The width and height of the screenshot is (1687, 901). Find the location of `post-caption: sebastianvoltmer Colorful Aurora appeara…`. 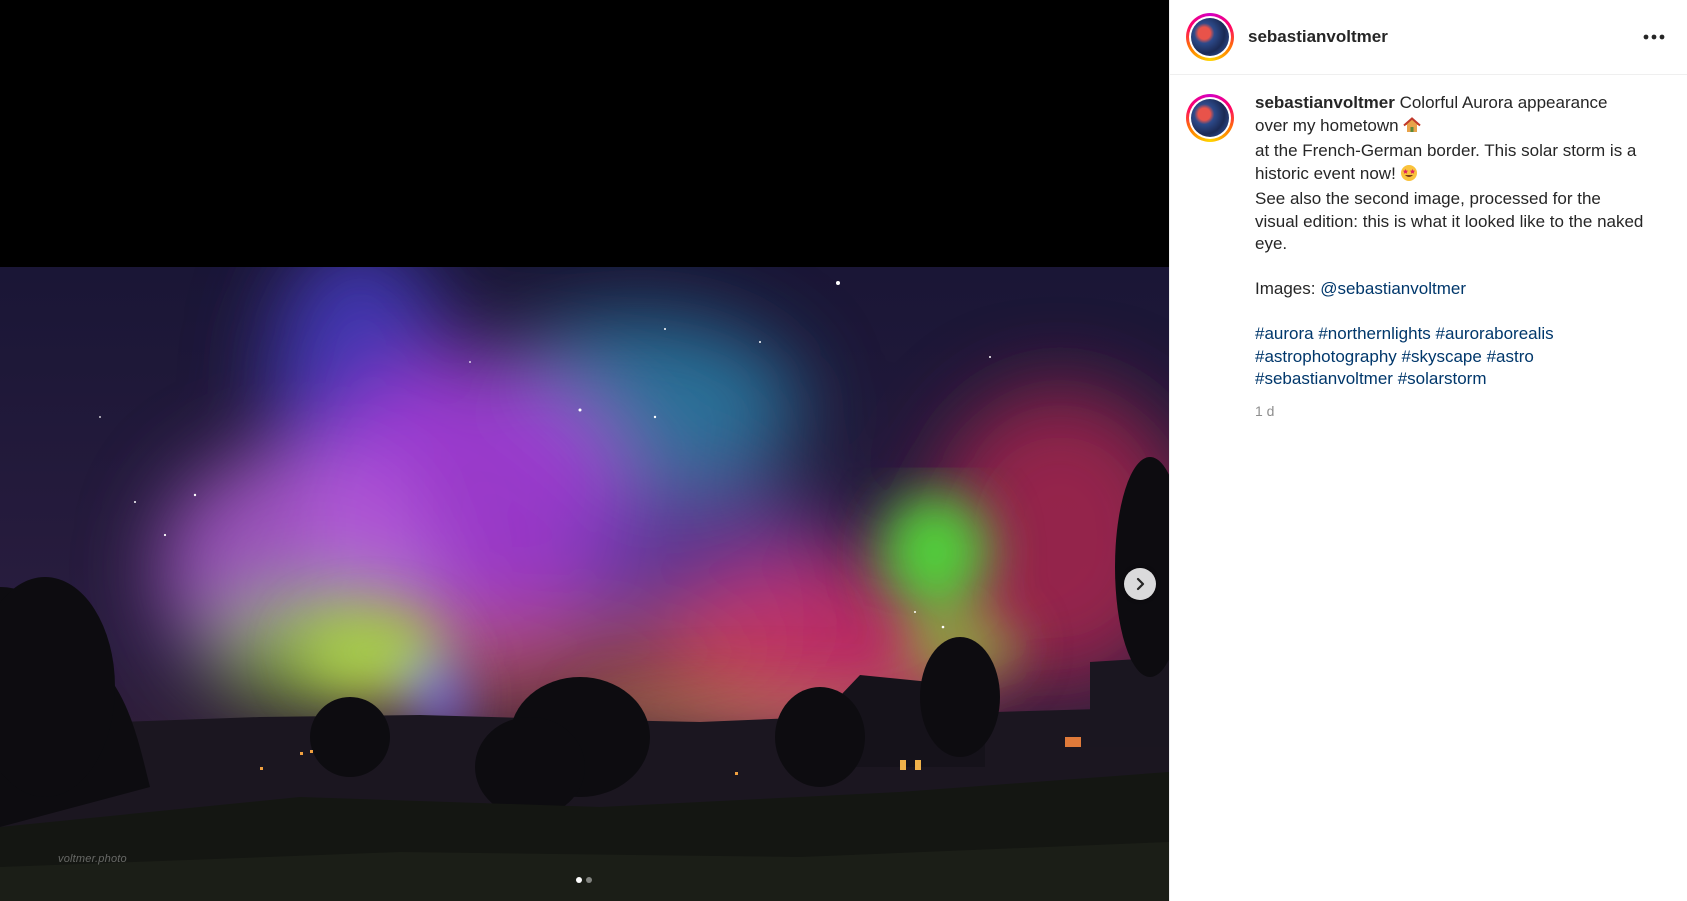

post-caption: sebastianvoltmer Colorful Aurora appeara… is located at coordinates (1428, 248).